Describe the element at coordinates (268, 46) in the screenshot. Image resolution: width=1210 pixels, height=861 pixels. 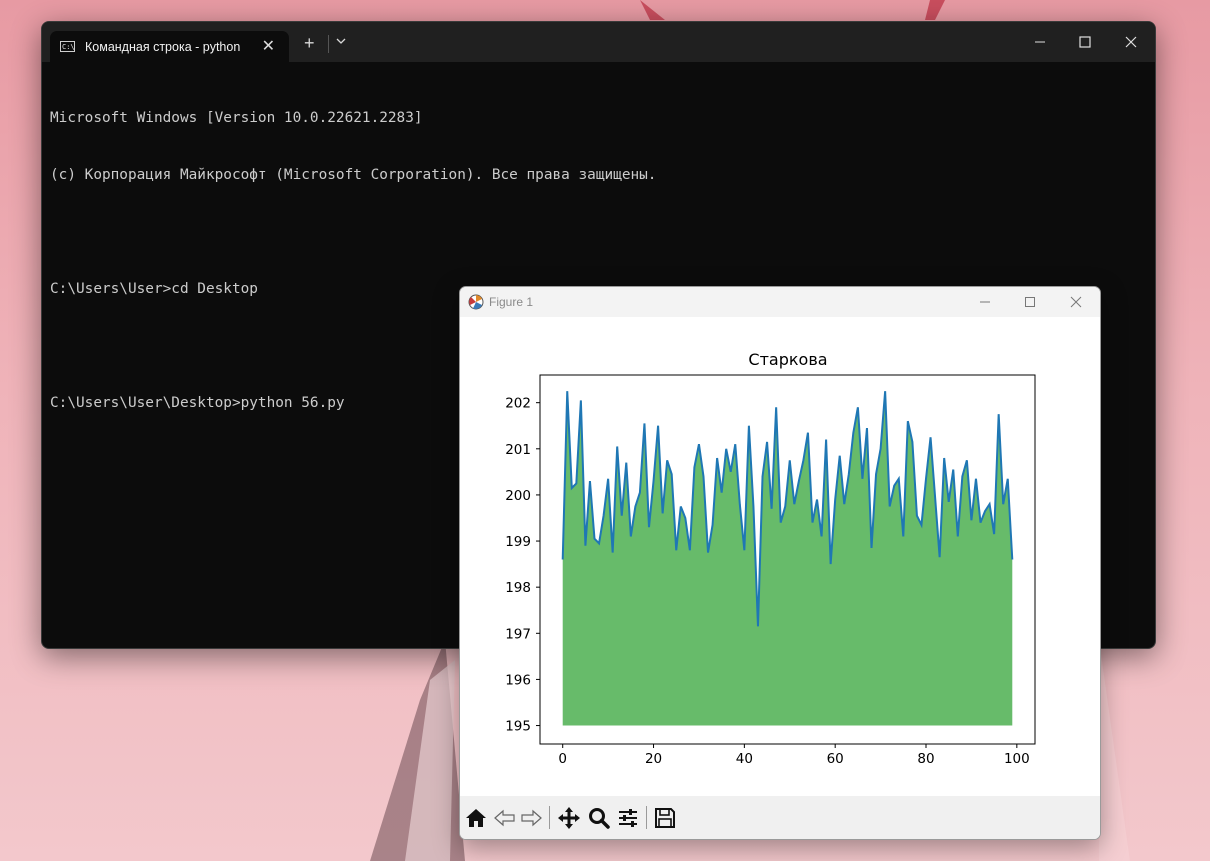
I see `close-tab-icon: ✕` at that location.